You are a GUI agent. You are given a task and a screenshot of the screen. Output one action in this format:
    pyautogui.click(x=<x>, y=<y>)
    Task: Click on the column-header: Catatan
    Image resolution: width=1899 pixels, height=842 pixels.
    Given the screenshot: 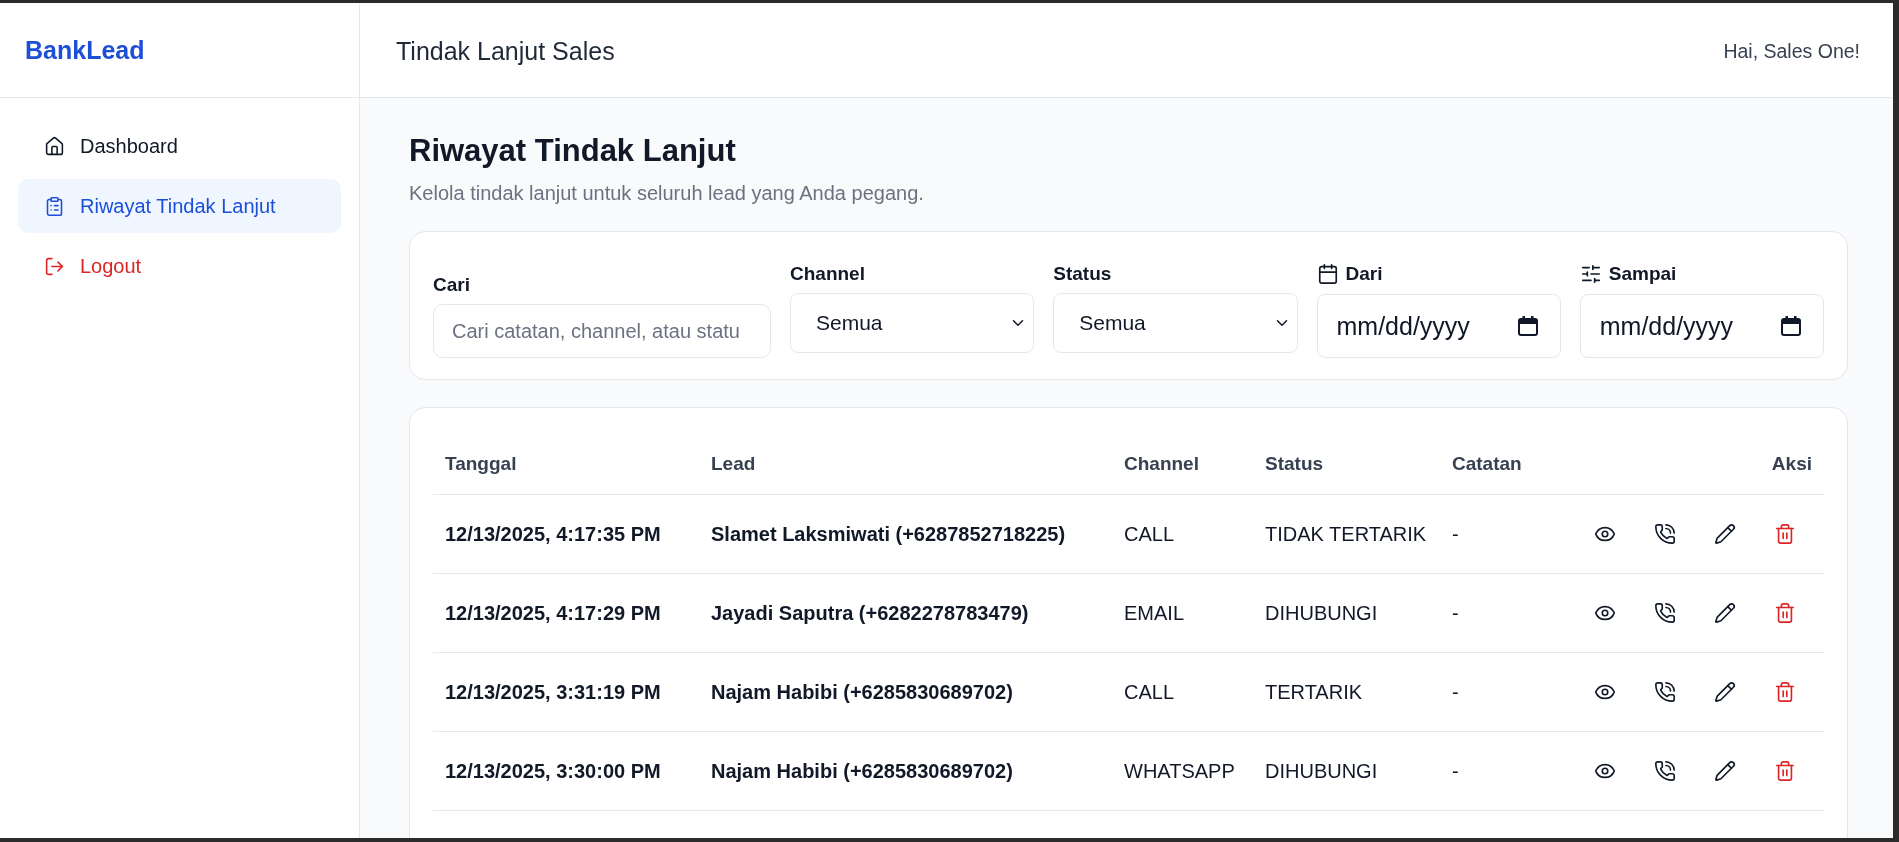 What is the action you would take?
    pyautogui.click(x=1487, y=464)
    